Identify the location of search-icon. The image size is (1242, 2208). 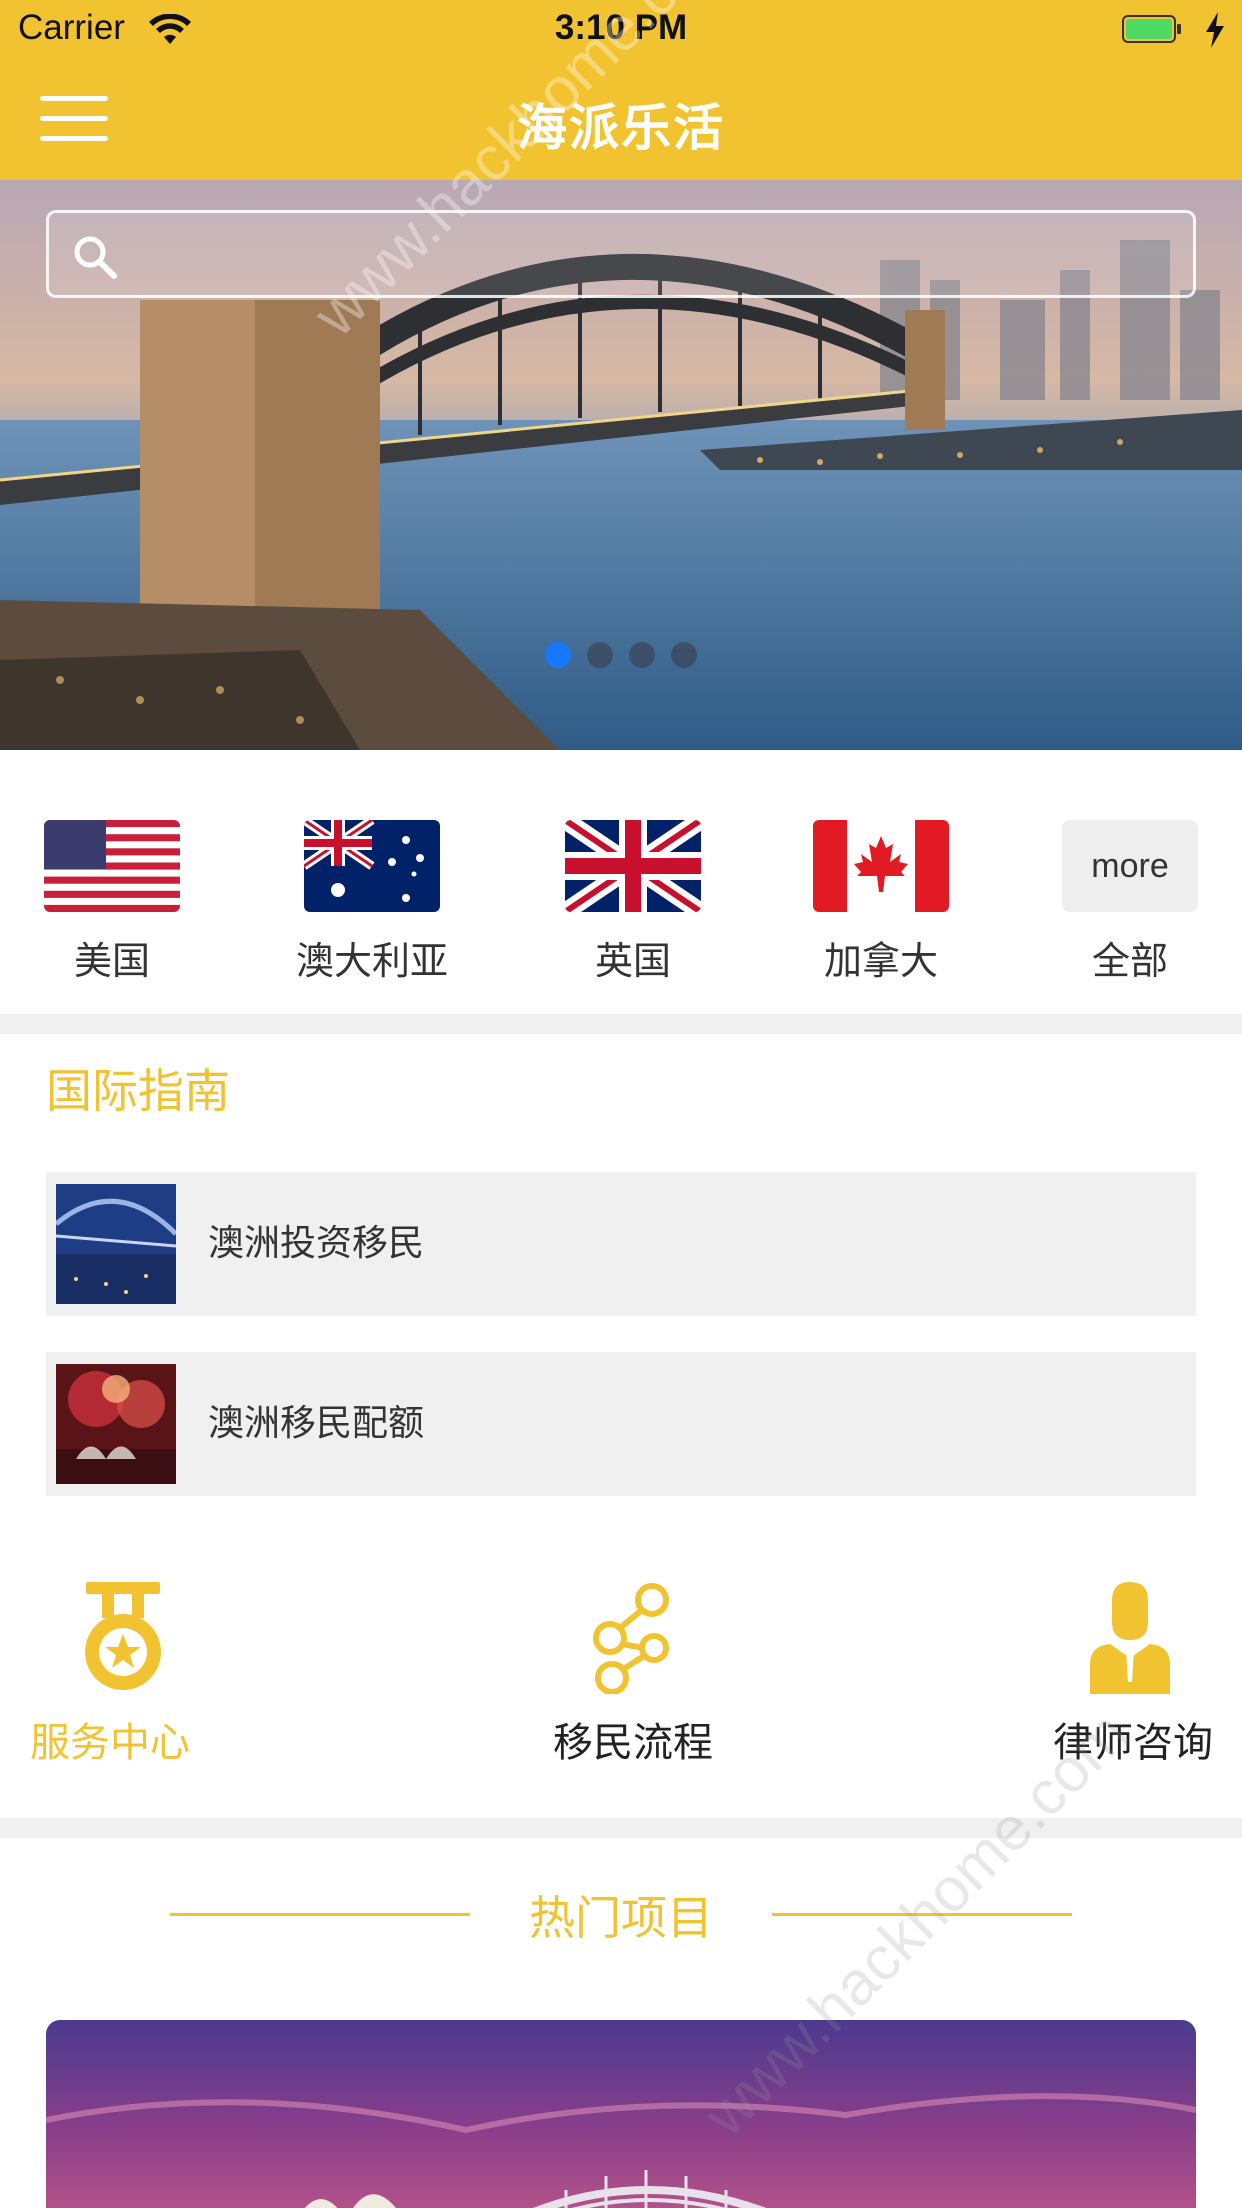
(94, 256).